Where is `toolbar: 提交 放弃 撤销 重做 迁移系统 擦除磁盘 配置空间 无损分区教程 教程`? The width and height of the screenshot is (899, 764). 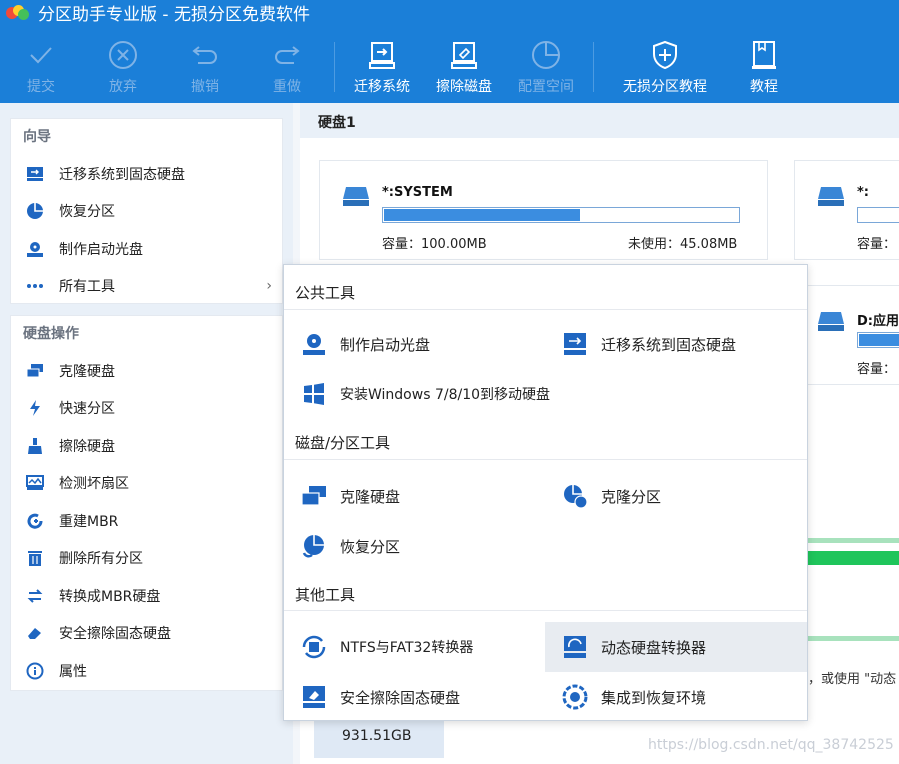
toolbar: 提交 放弃 撤销 重做 迁移系统 擦除磁盘 配置空间 无损分区教程 教程 is located at coordinates (449, 67).